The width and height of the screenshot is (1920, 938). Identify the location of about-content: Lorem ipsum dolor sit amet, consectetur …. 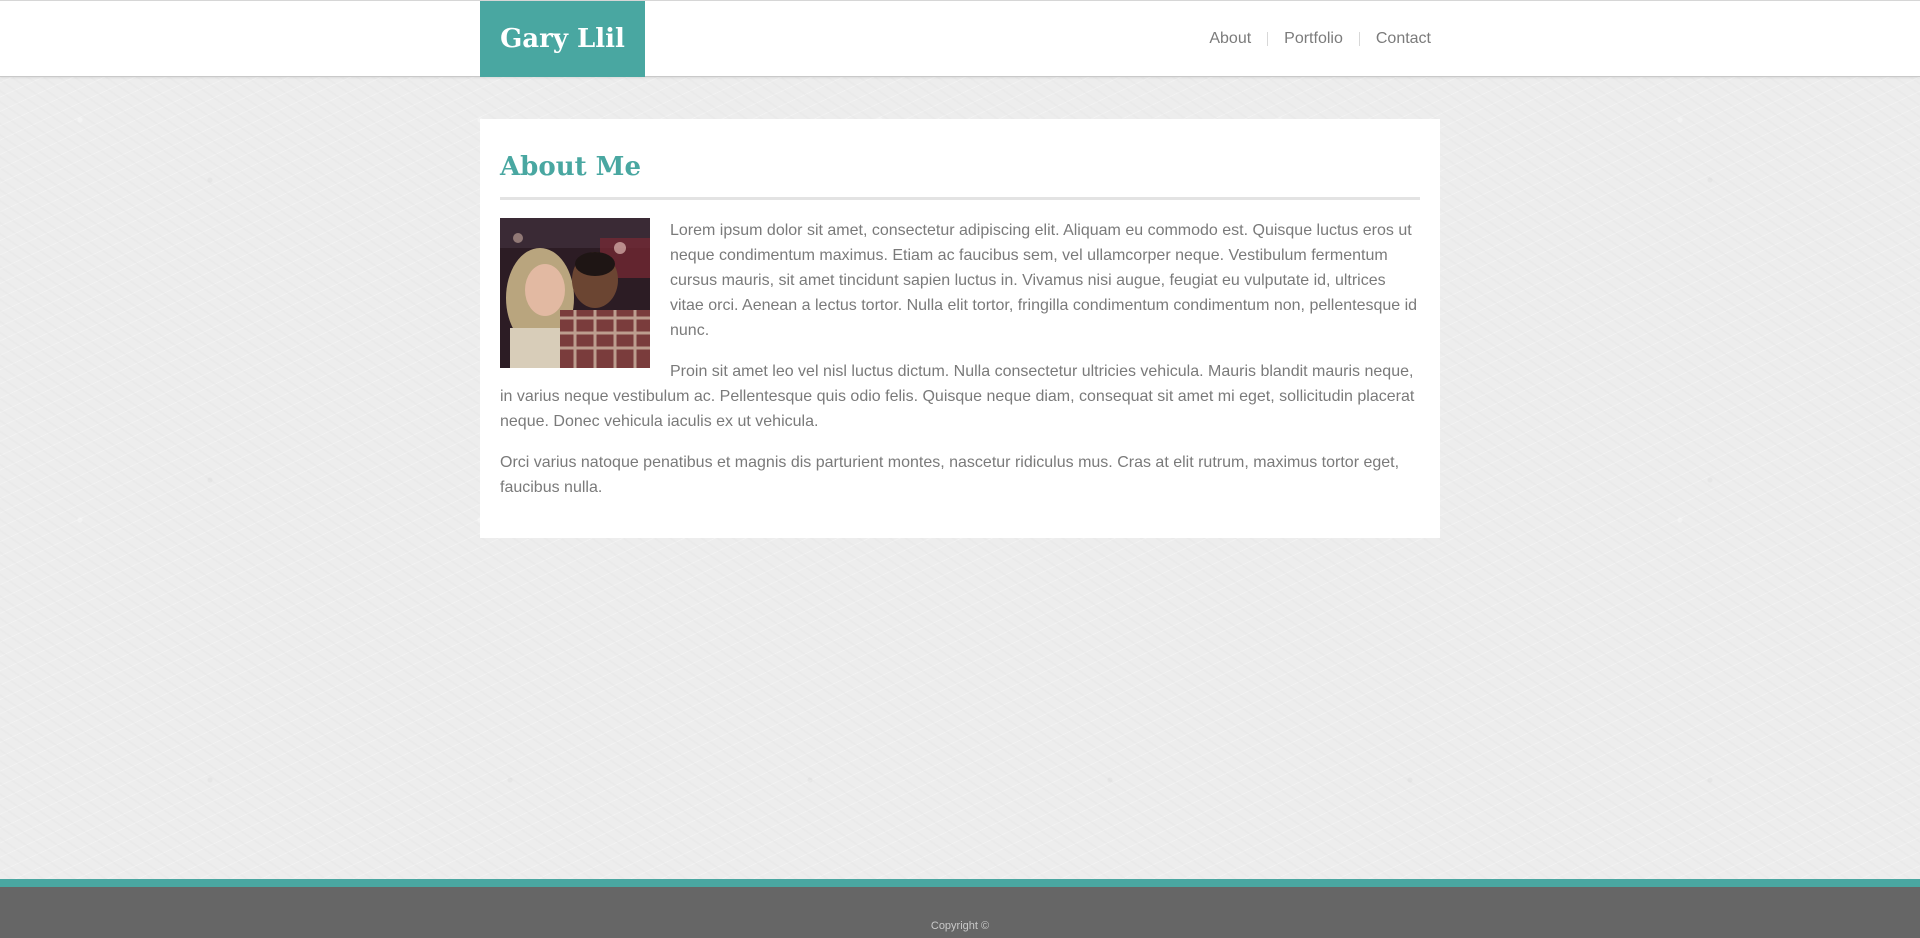
(960, 359).